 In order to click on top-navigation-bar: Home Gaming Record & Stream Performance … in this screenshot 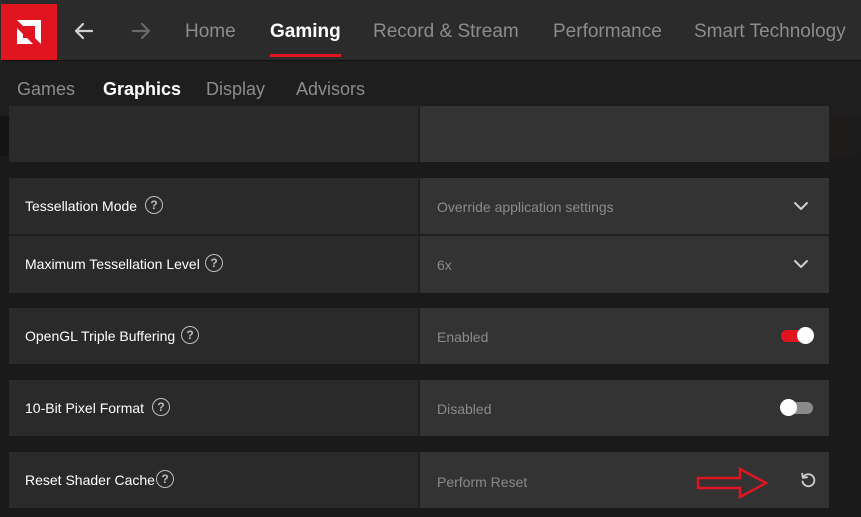, I will do `click(430, 30)`.